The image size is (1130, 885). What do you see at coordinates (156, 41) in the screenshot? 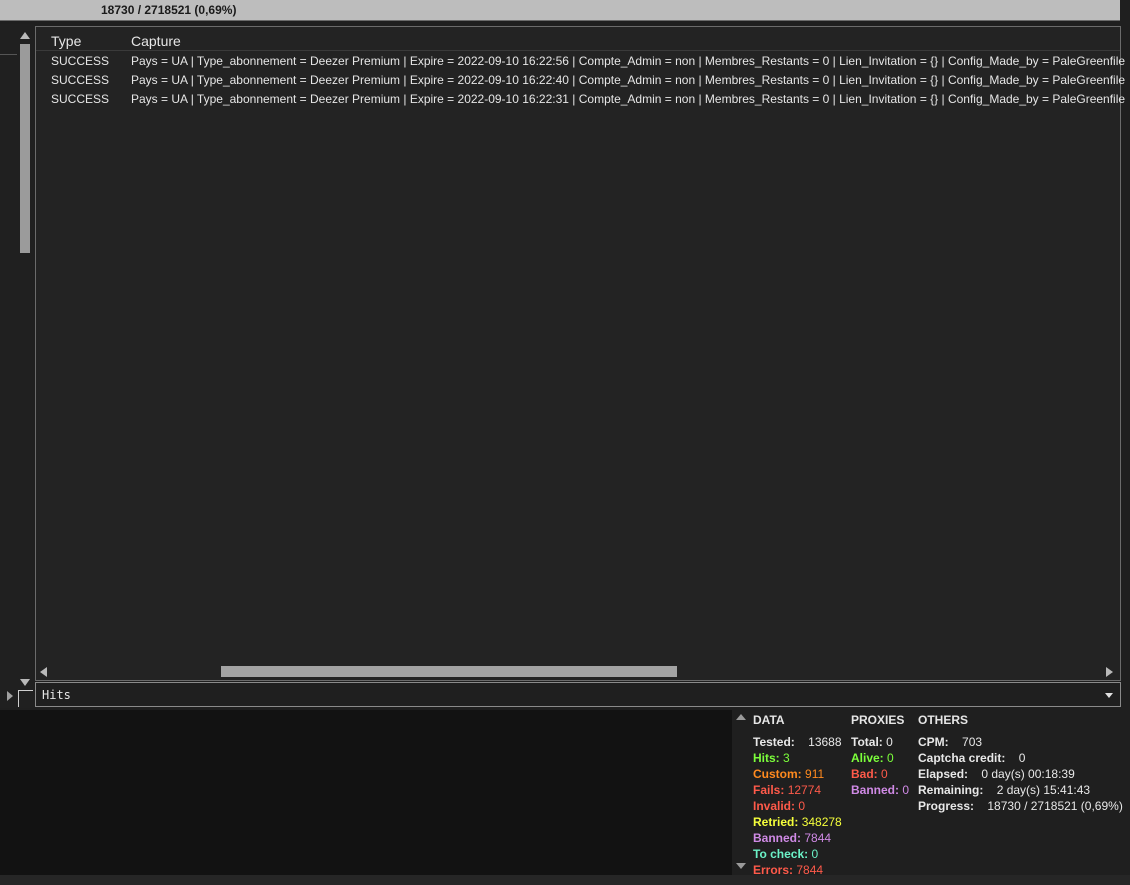
I see `column-header-capture: Capture` at bounding box center [156, 41].